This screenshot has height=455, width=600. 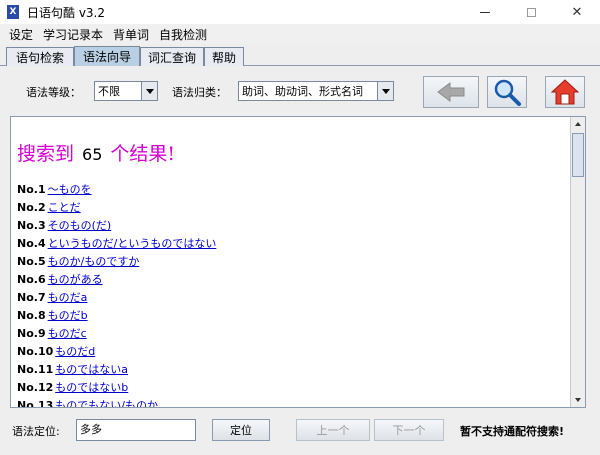 I want to click on grammar-link: ものでもない/ものか, so click(x=106, y=403).